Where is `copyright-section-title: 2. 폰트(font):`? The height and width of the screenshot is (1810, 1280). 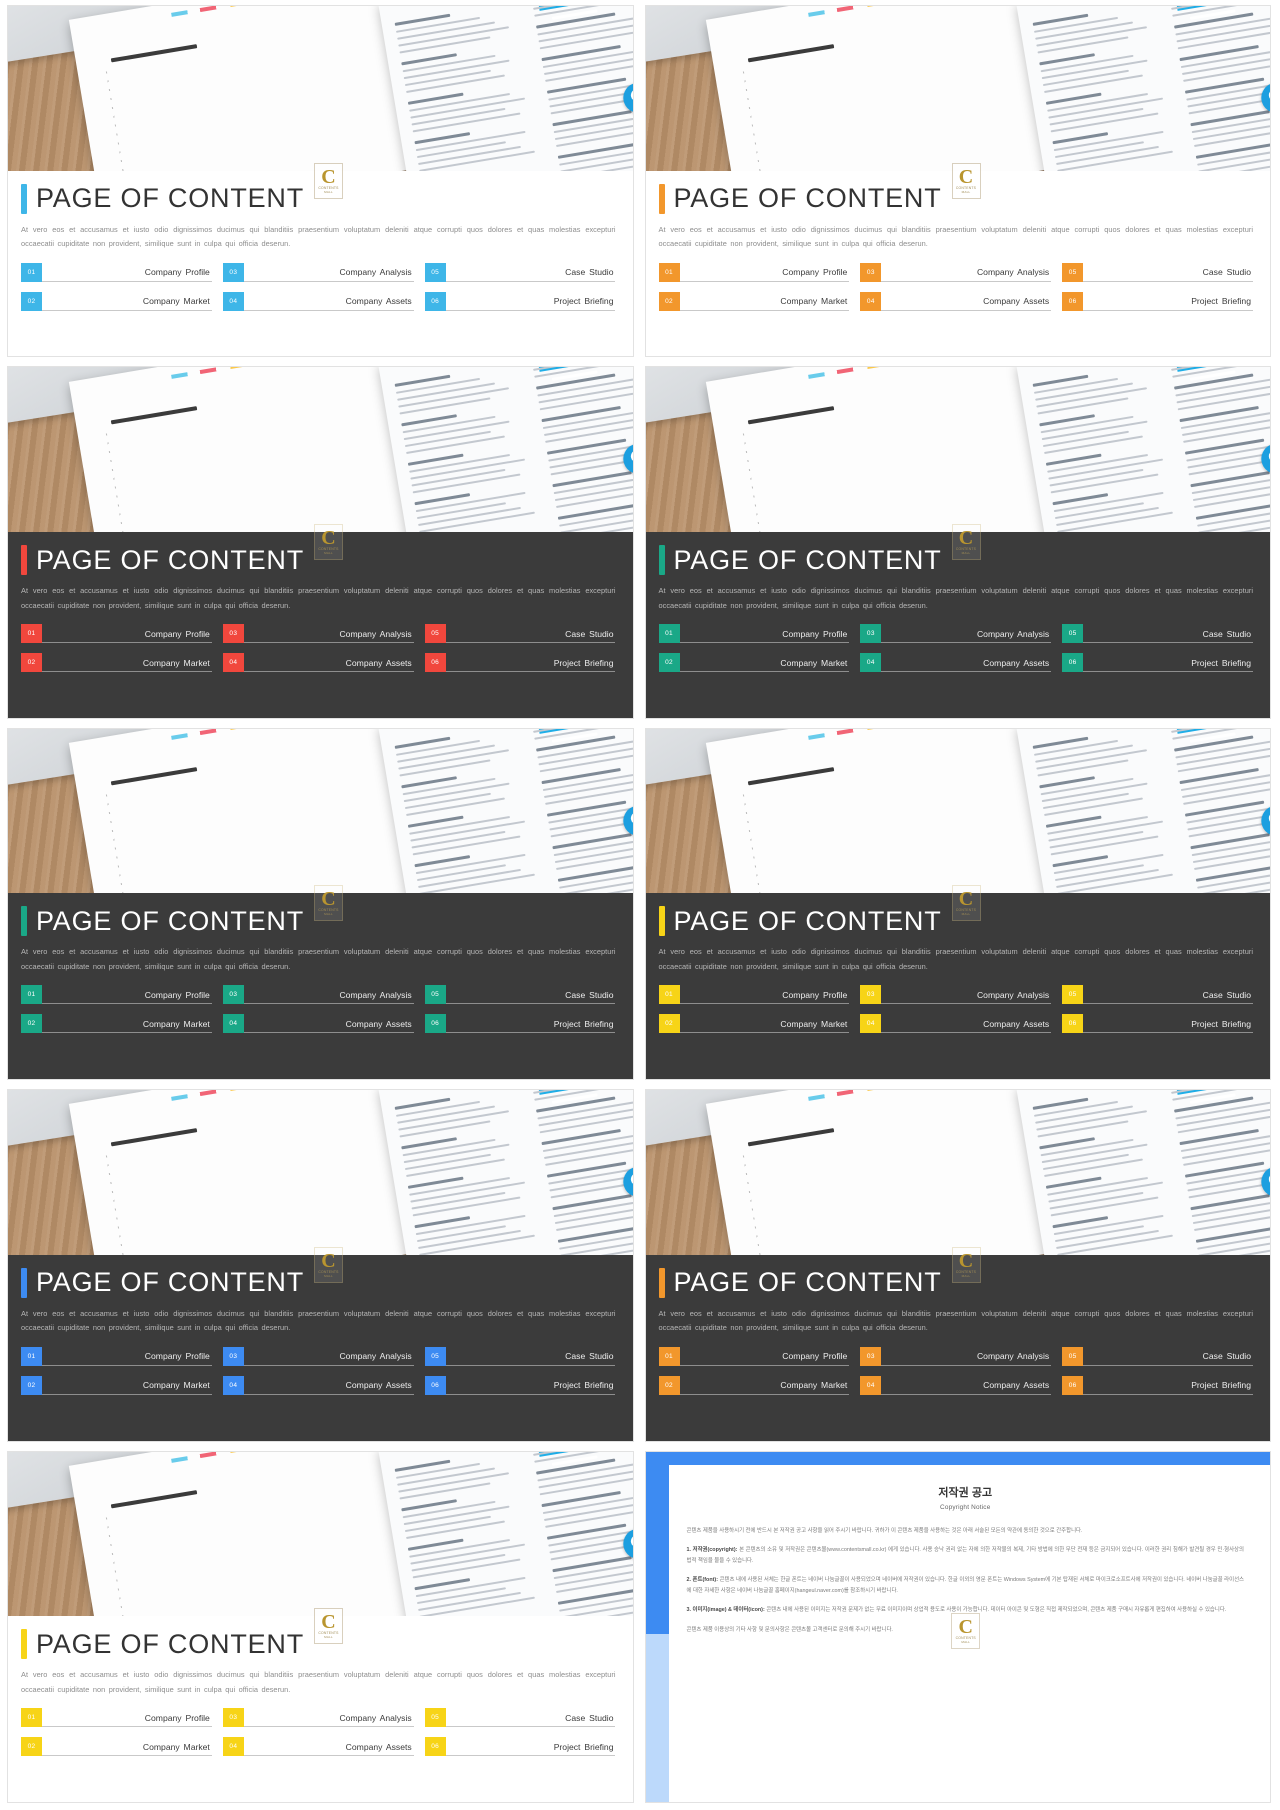 copyright-section-title: 2. 폰트(font): is located at coordinates (702, 1580).